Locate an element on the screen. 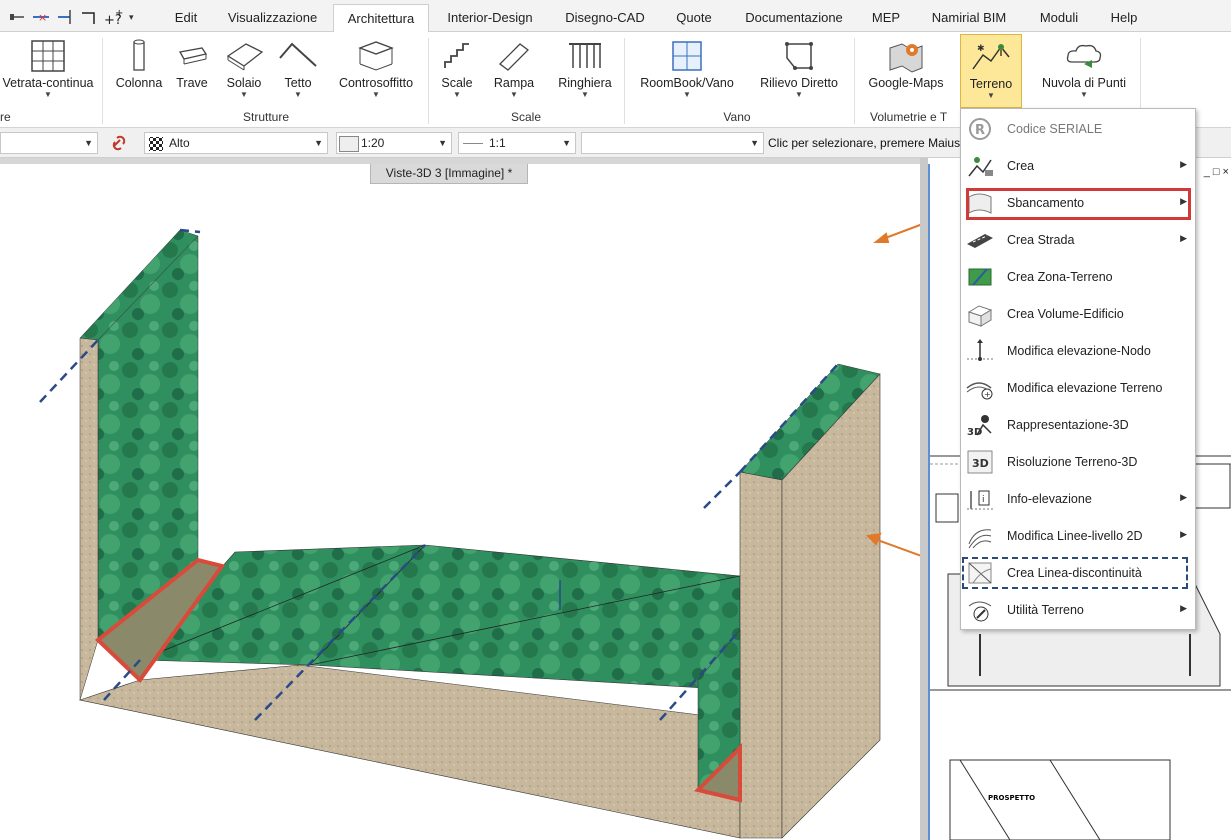 The height and width of the screenshot is (840, 1231). text-combo: ▼ is located at coordinates (672, 143).